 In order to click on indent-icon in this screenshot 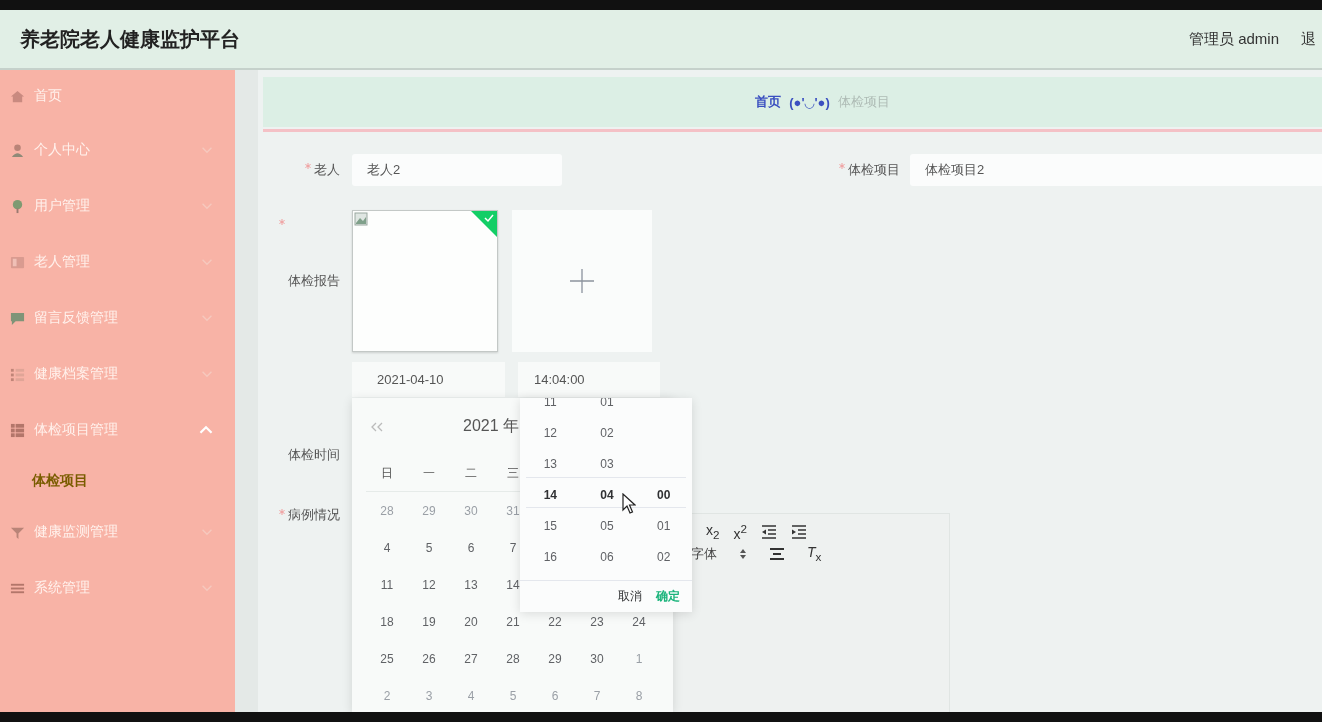, I will do `click(798, 532)`.